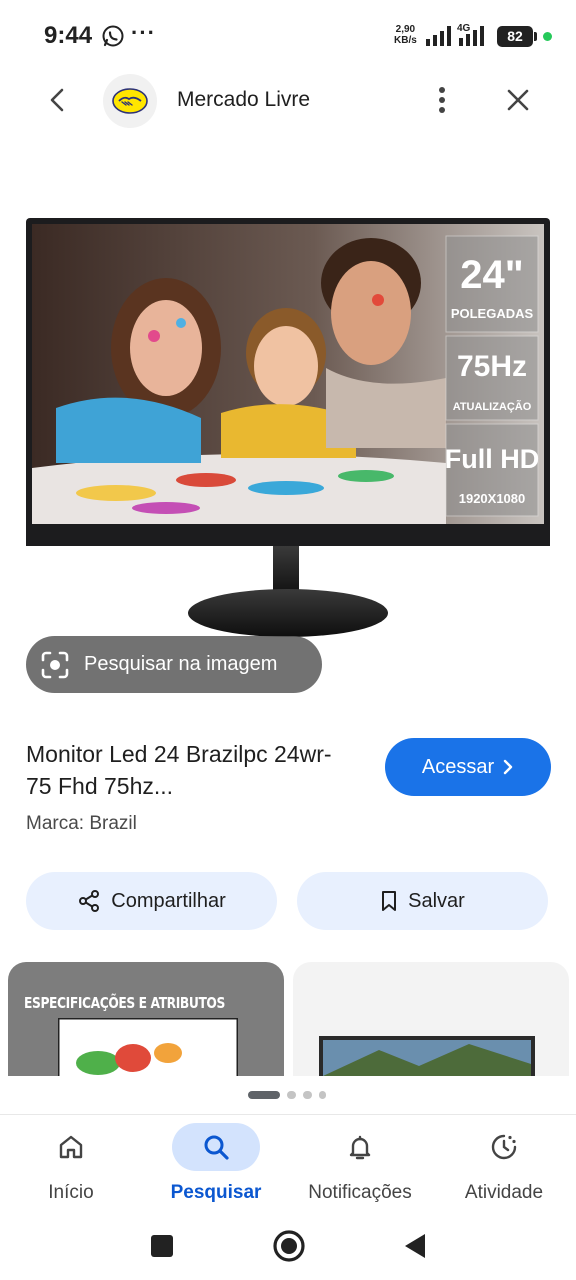  I want to click on related-result-card: ESPECIFICAÇÕES E ATRIBUTOS, so click(146, 1019).